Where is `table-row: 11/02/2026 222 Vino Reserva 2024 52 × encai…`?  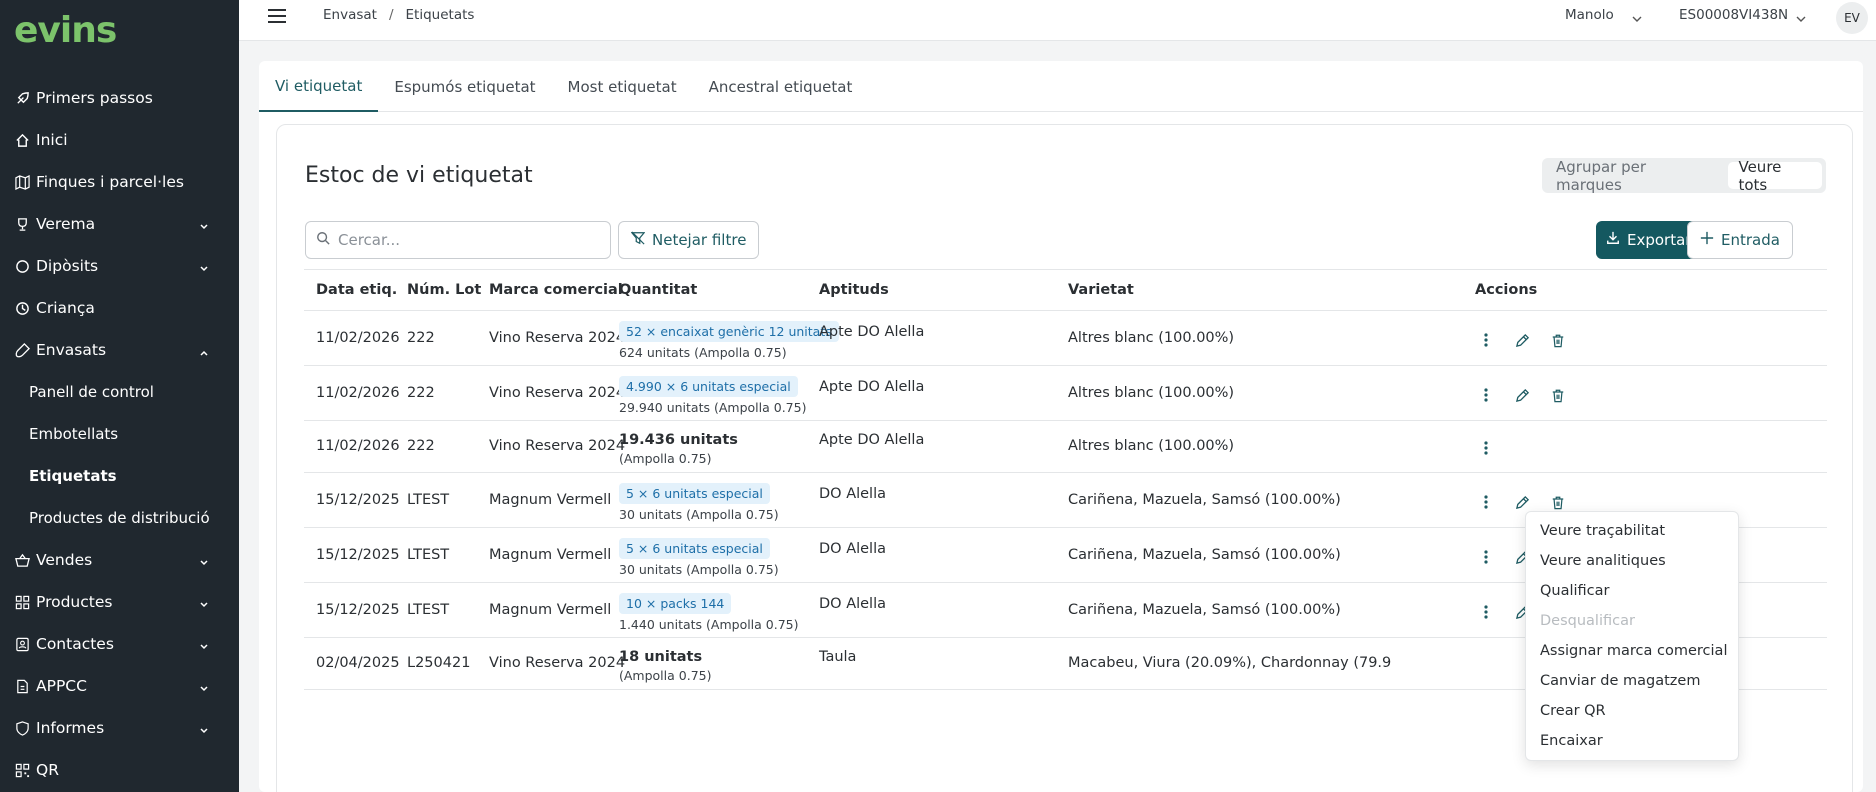
table-row: 11/02/2026 222 Vino Reserva 2024 52 × encai… is located at coordinates (1065, 338).